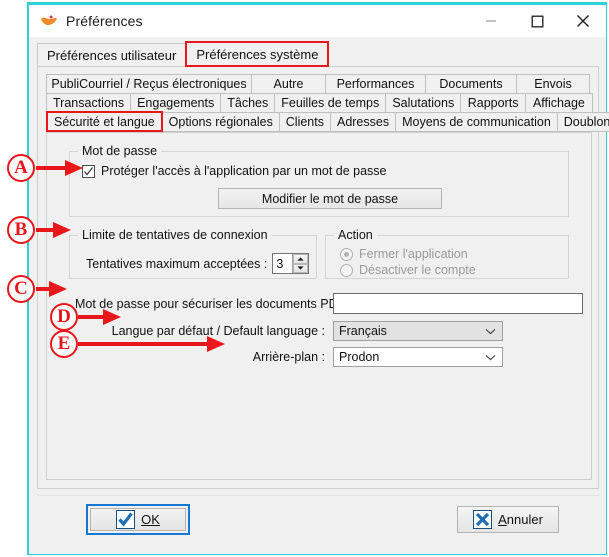 Image resolution: width=609 pixels, height=557 pixels. I want to click on subtab-clients: Clients, so click(304, 122).